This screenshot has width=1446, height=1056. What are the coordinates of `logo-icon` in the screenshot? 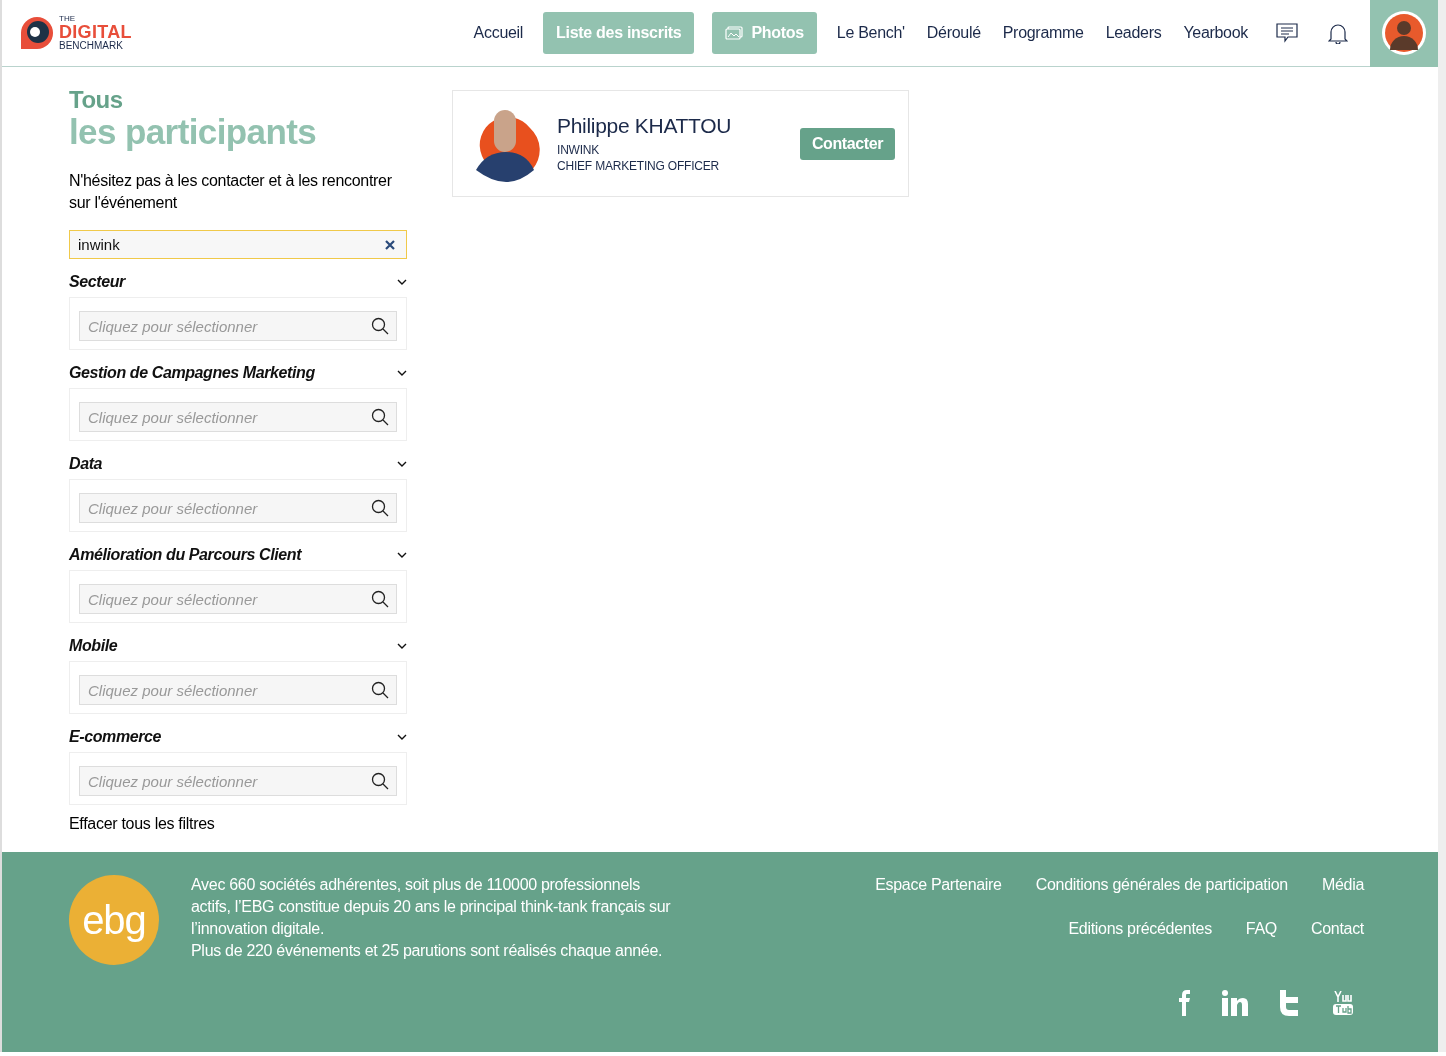 It's located at (37, 33).